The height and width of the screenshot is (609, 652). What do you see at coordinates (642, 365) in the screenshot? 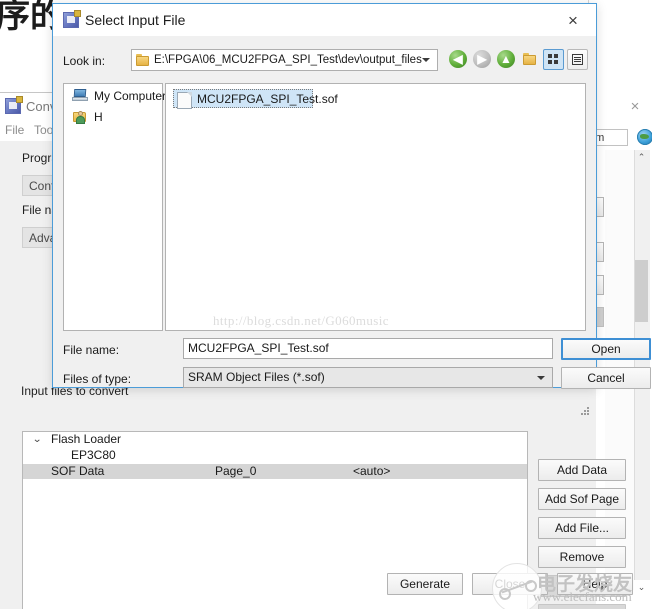
I see `browser-scrollbar` at bounding box center [642, 365].